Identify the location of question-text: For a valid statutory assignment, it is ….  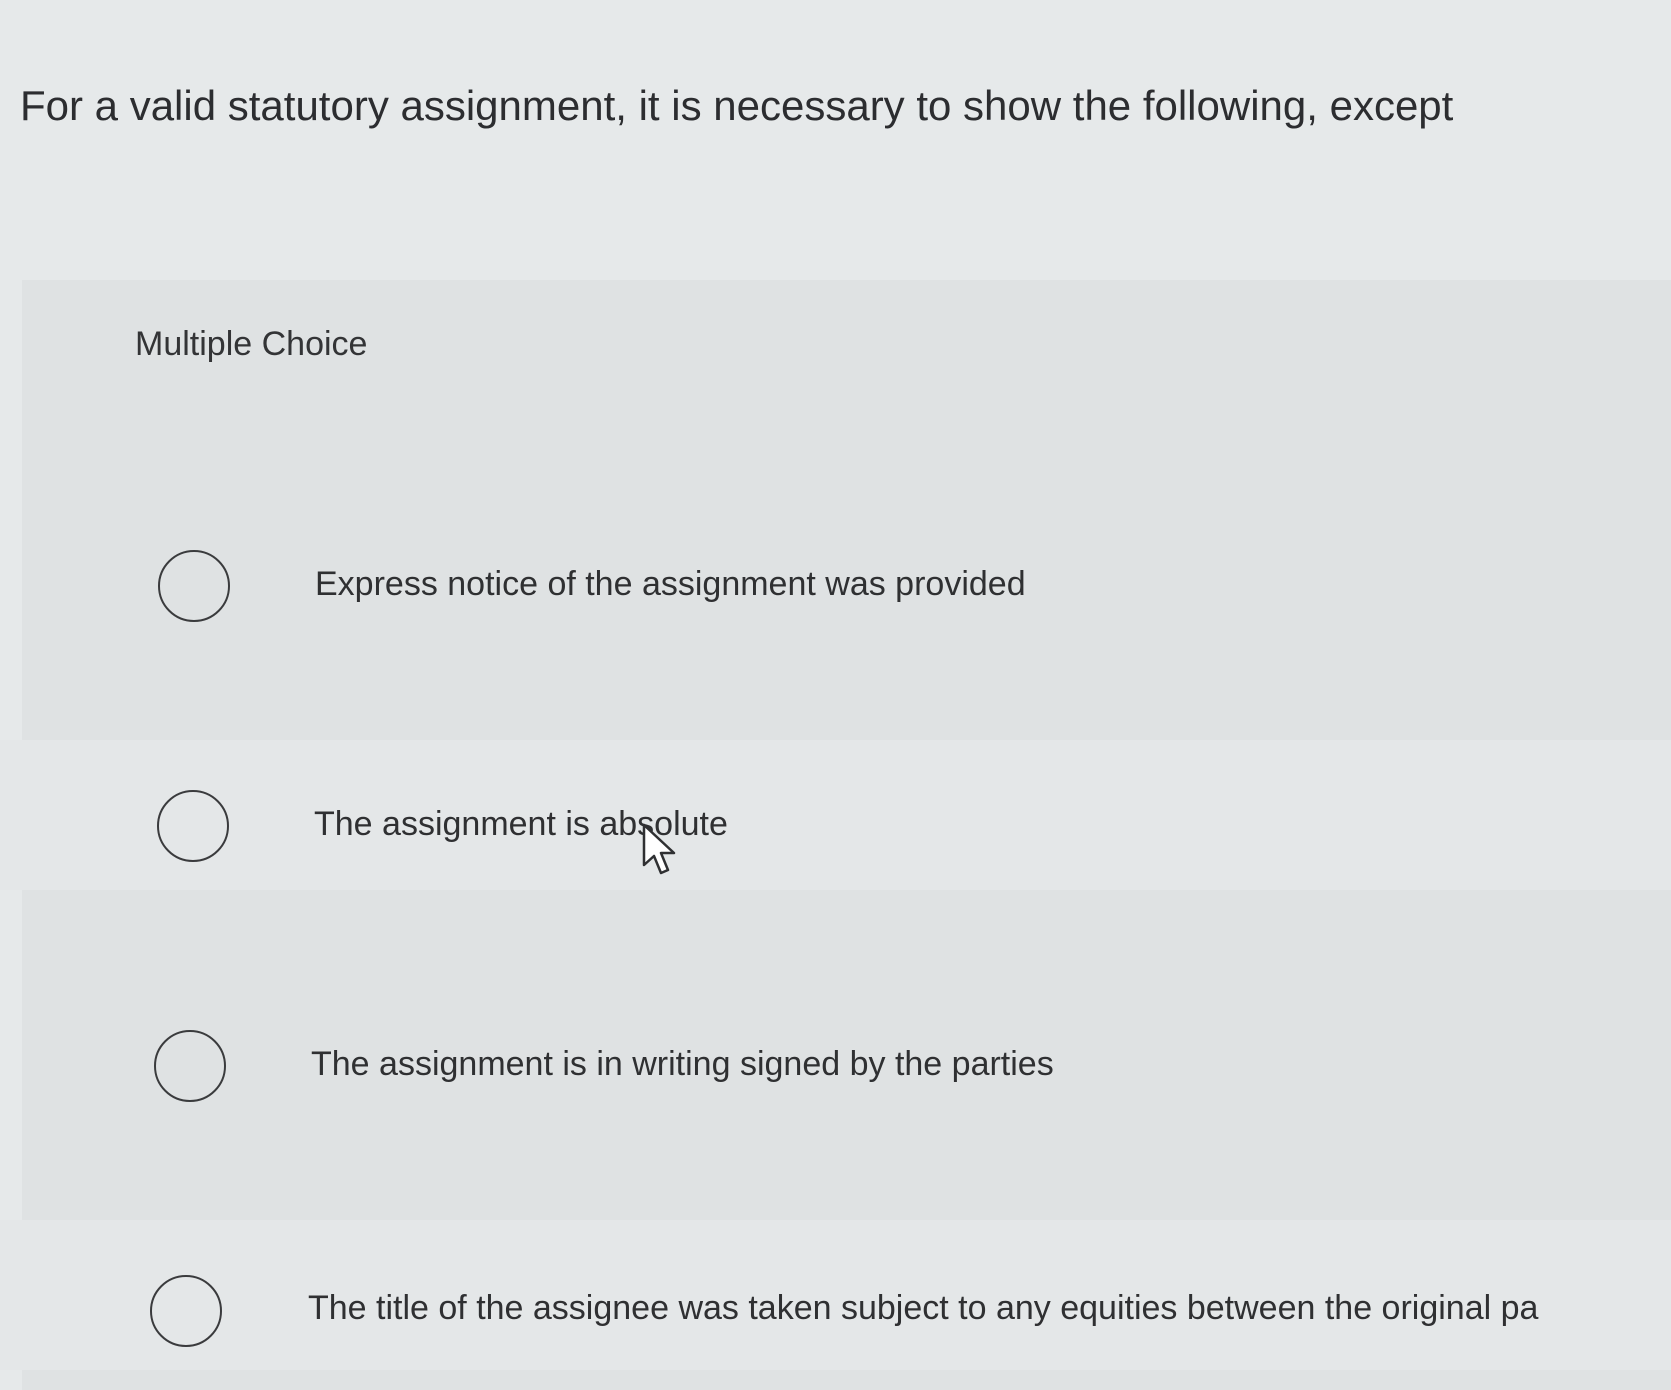
(737, 105).